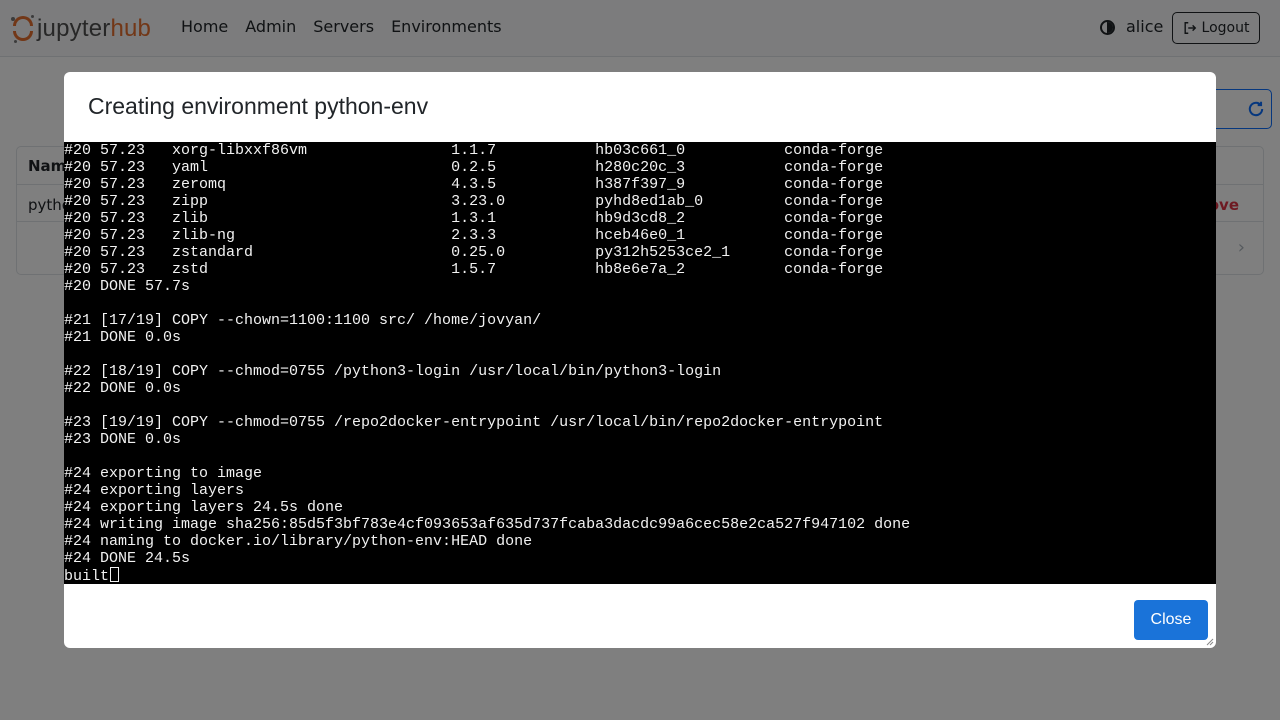 This screenshot has width=1280, height=720. What do you see at coordinates (123, 337) in the screenshot?
I see `terminal-line: #21 DONE 0.0s` at bounding box center [123, 337].